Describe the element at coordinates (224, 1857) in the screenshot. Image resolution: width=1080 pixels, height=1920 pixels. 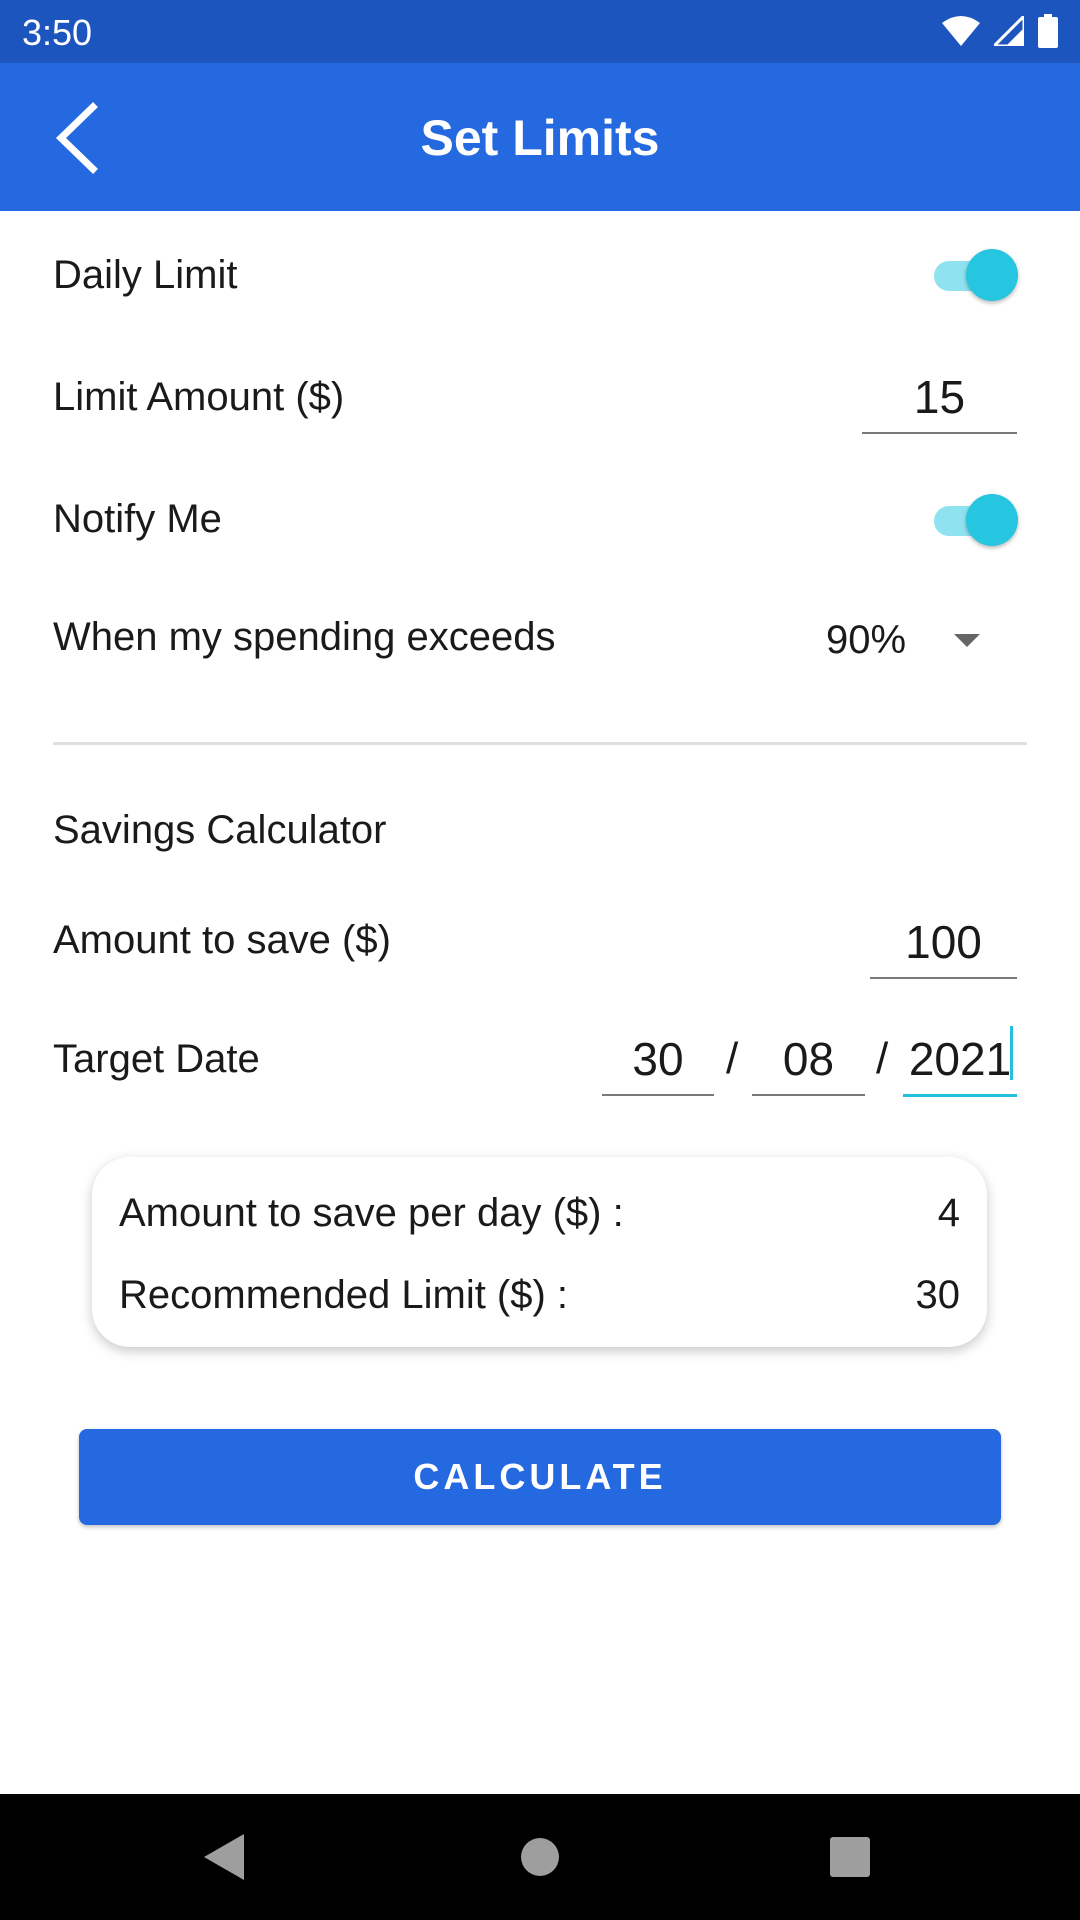
I see `triangle-back-icon` at that location.